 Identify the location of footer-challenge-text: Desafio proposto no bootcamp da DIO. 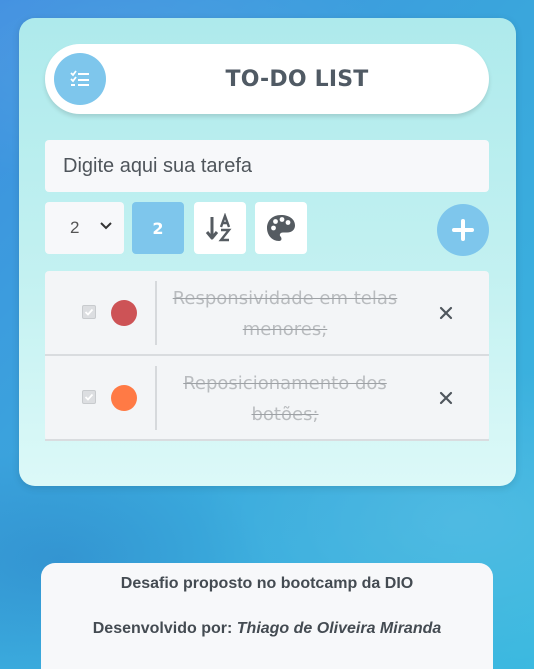
(267, 583).